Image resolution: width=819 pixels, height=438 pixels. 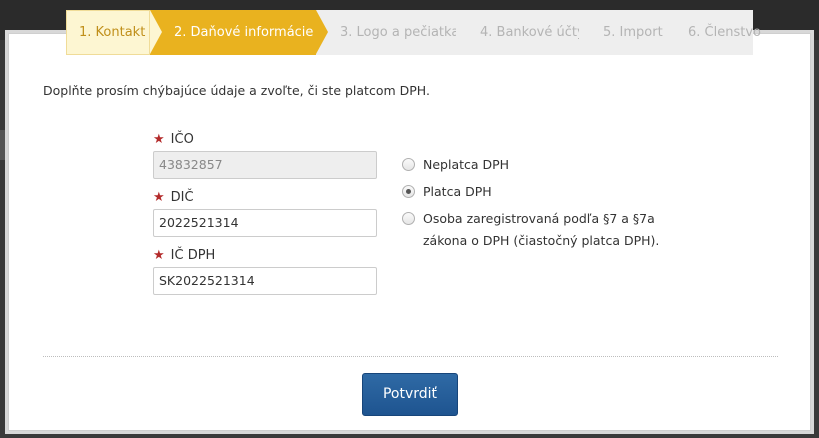 I want to click on step-bankove-ucty: 4. Bankové účty, so click(x=523, y=32).